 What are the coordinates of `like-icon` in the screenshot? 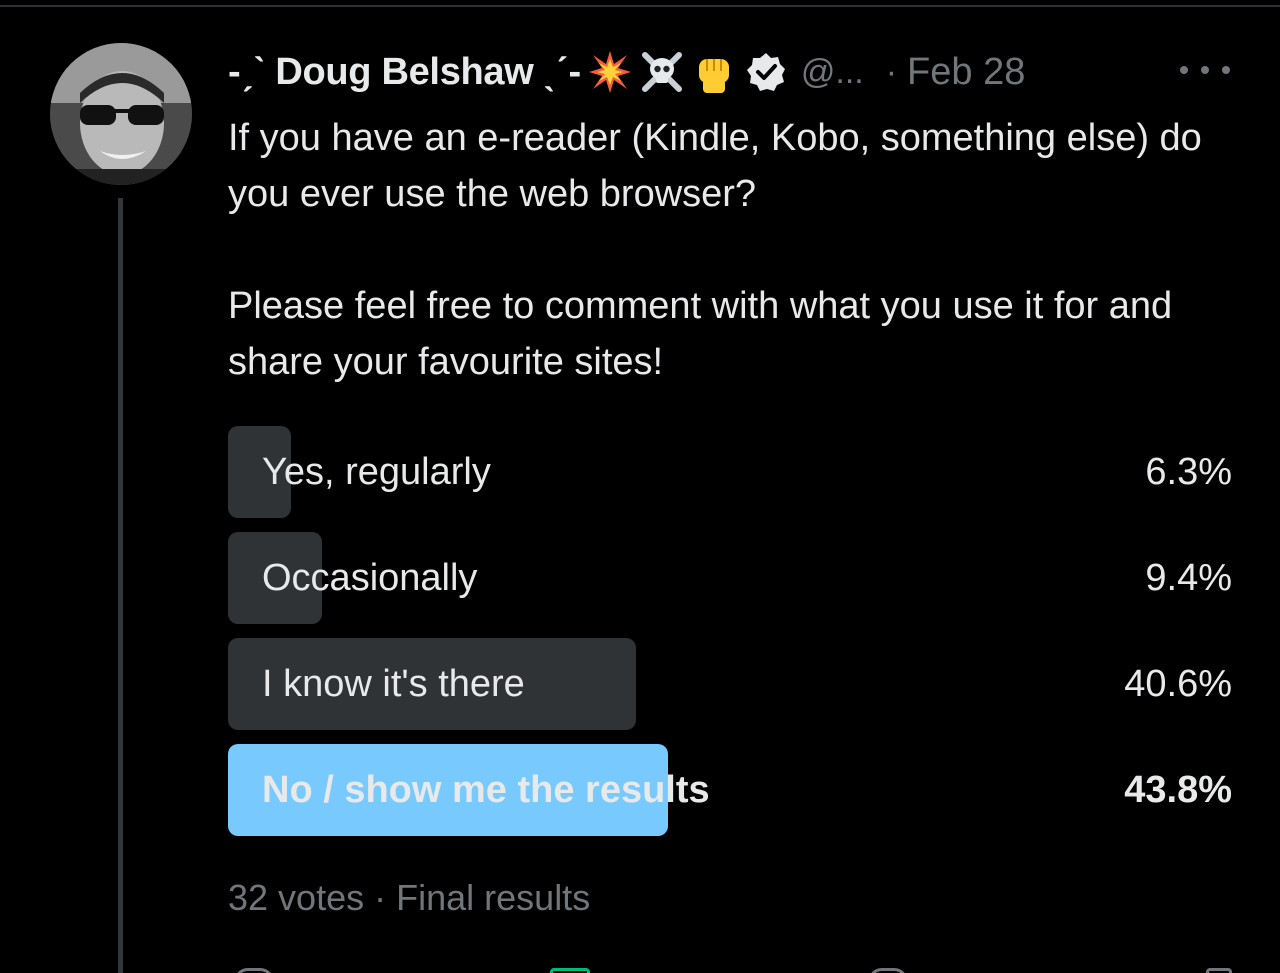 It's located at (888, 970).